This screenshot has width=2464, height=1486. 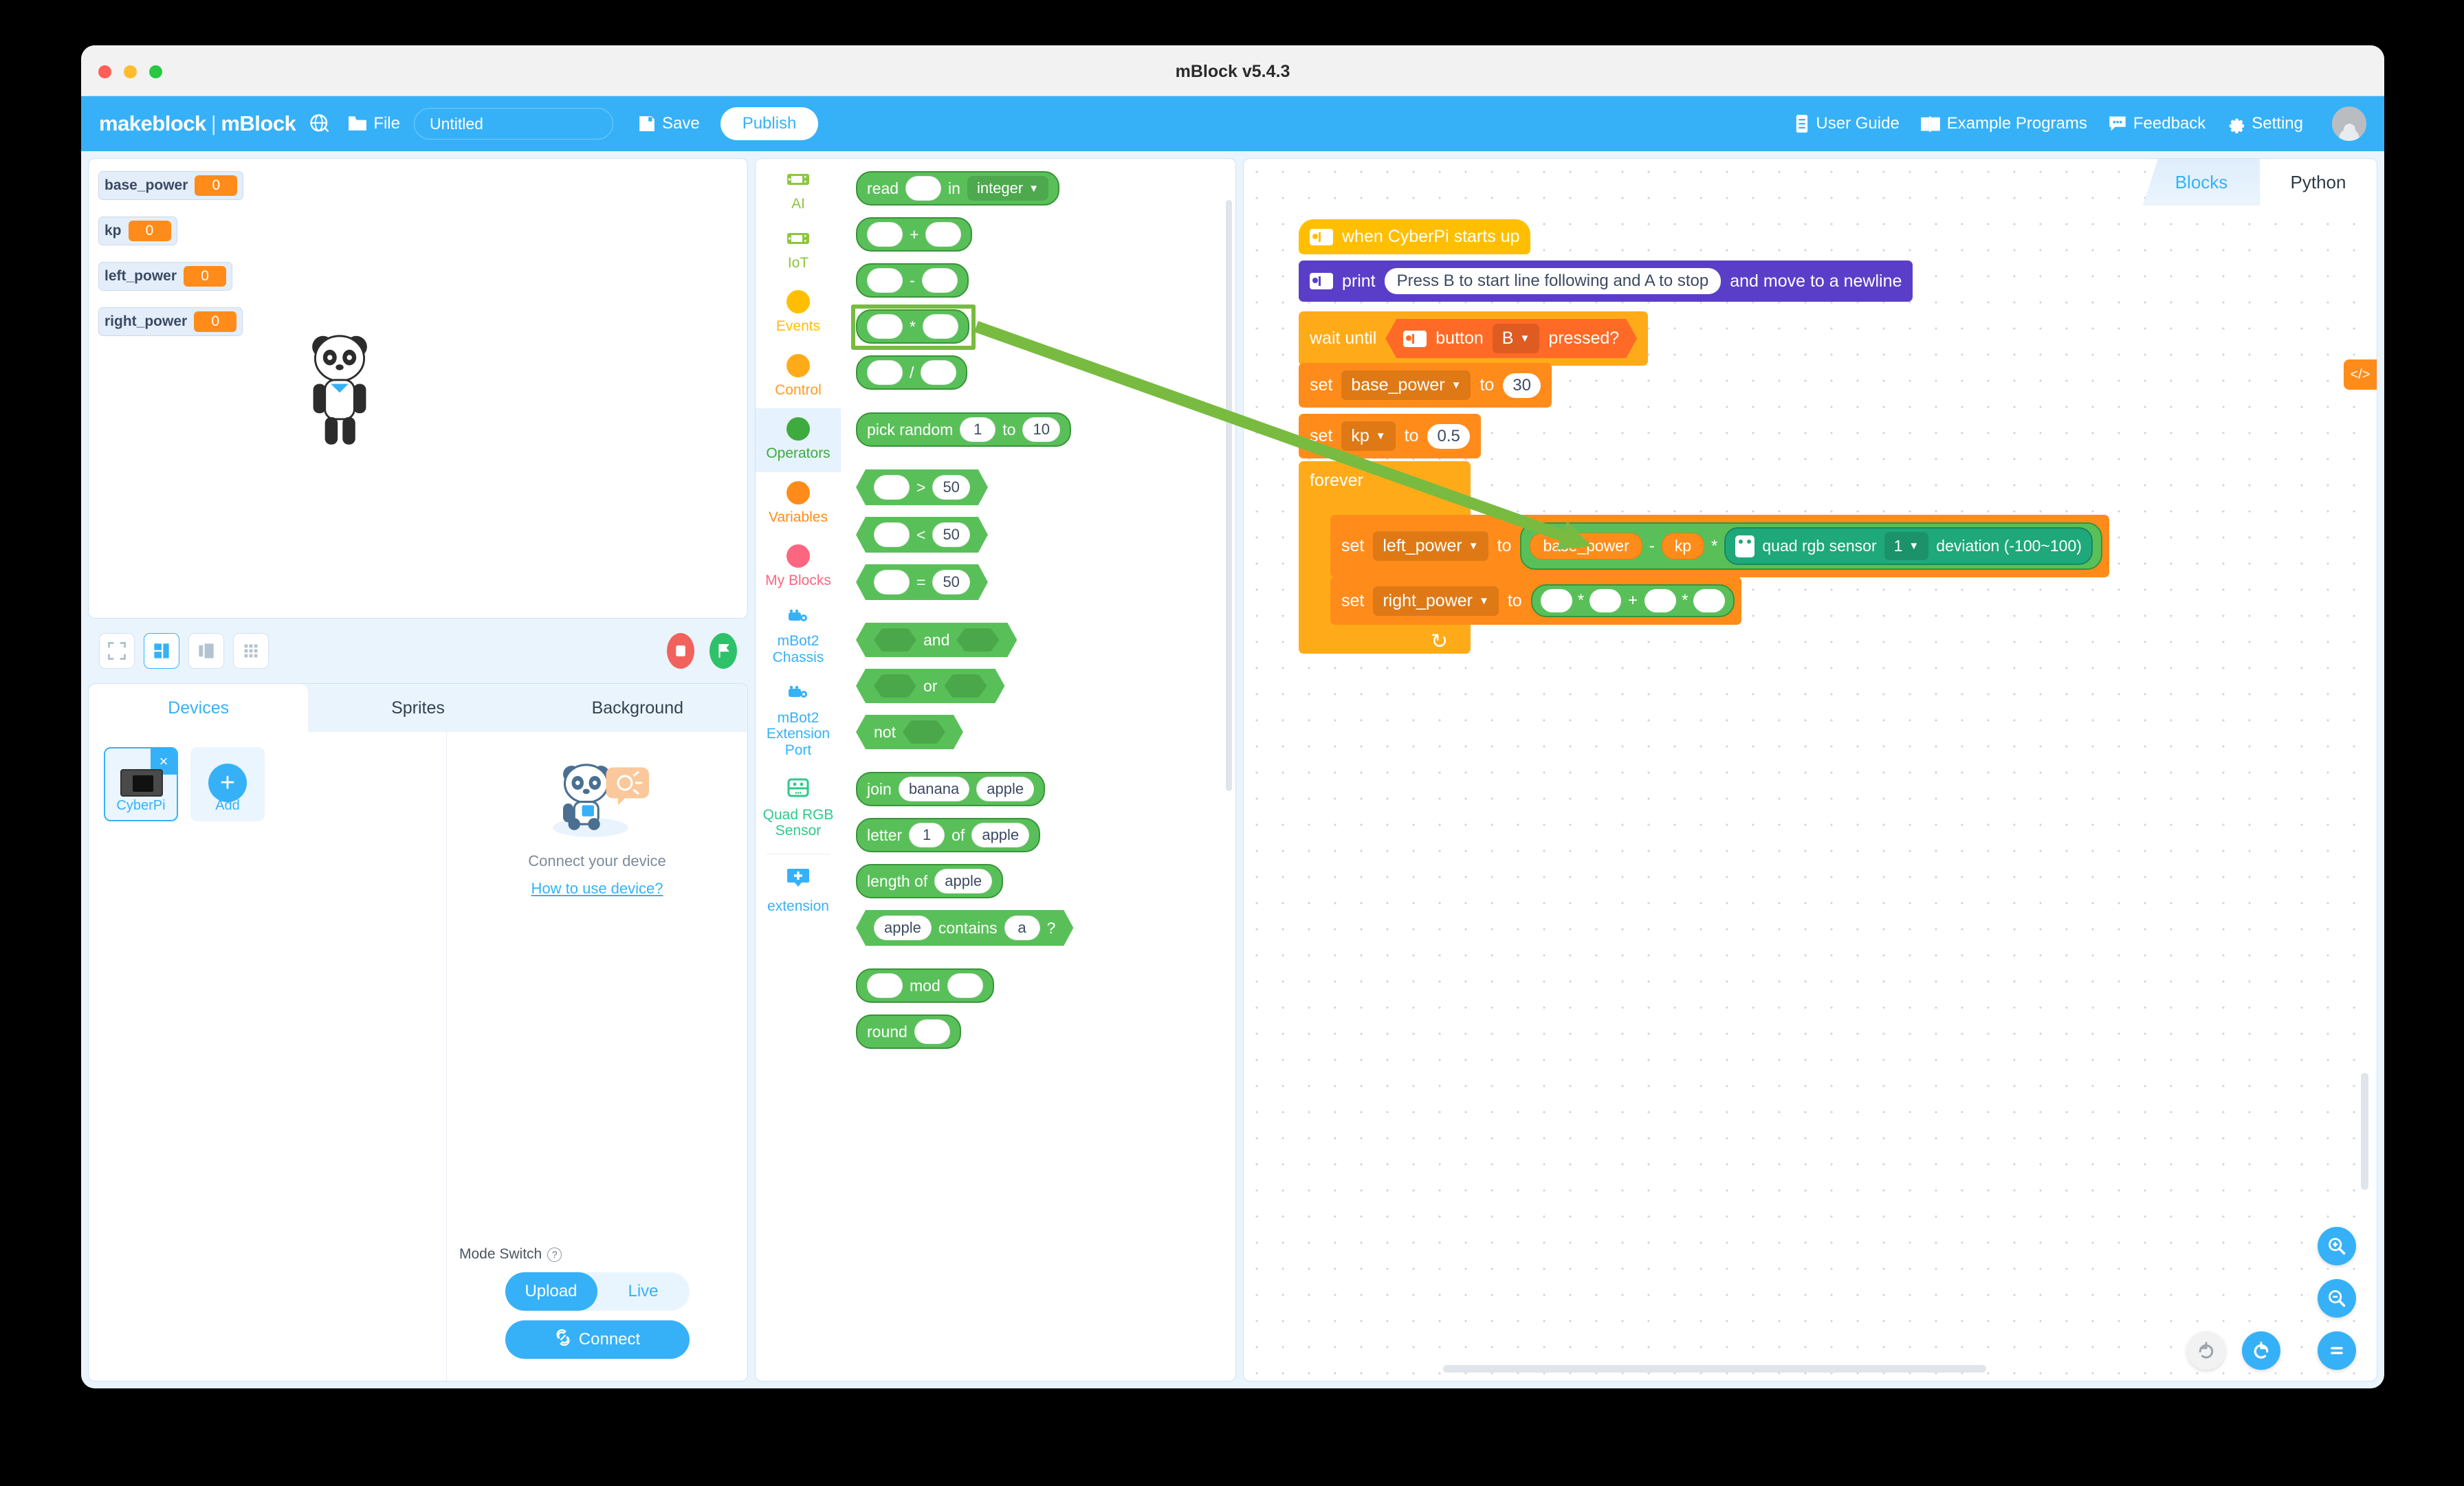 I want to click on fullscreen-icon, so click(x=117, y=651).